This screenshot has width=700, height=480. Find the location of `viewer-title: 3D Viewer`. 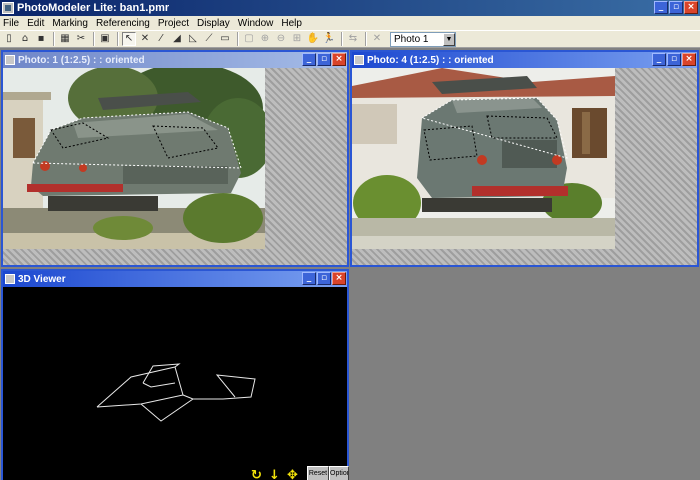

viewer-title: 3D Viewer is located at coordinates (42, 279).